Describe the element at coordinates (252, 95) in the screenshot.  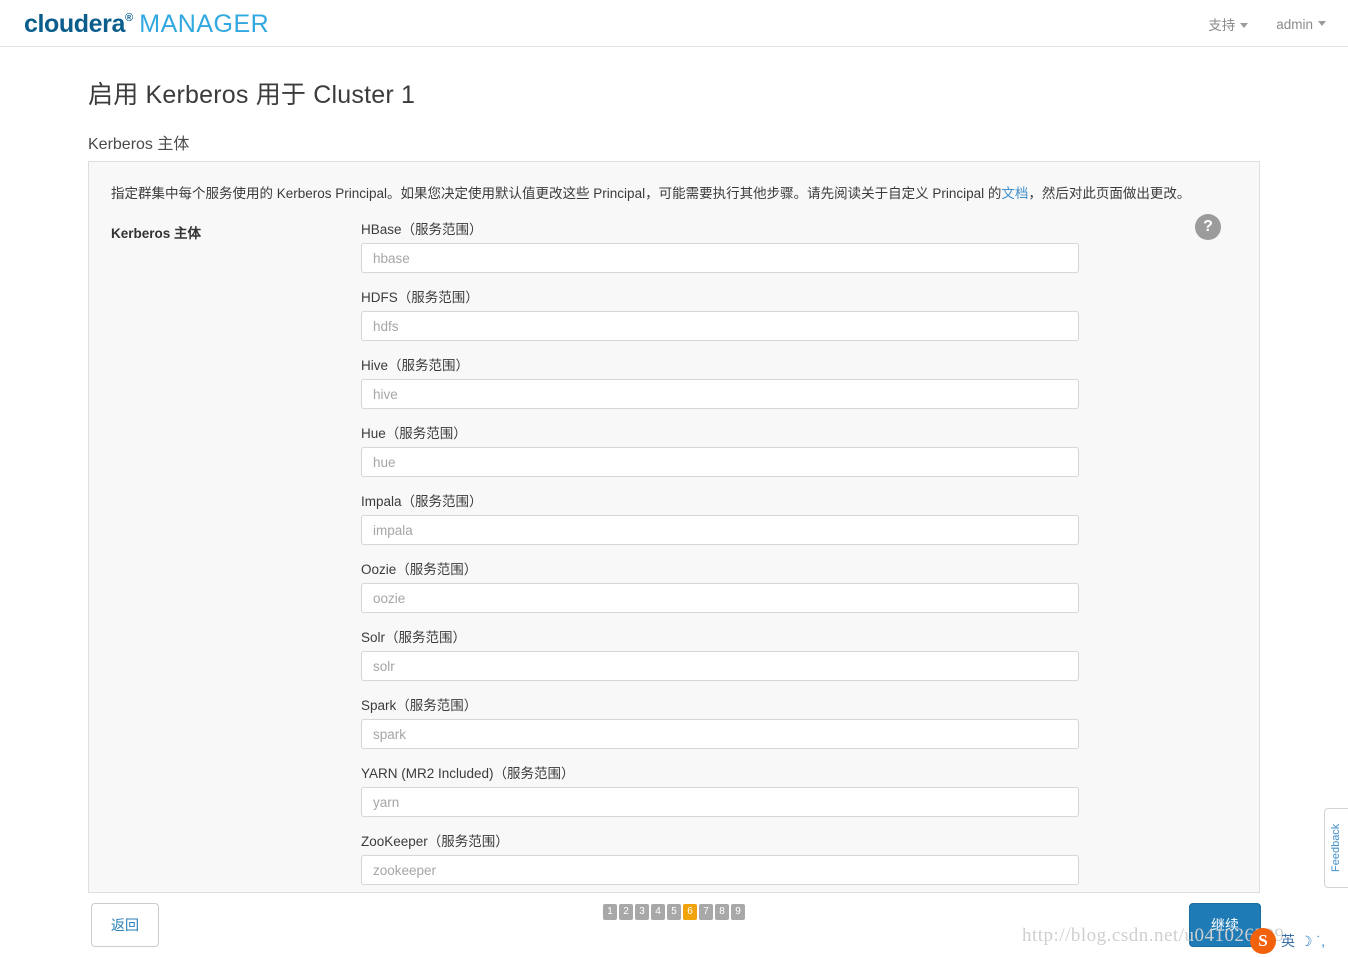
I see `page-title: 启用 Kerberos 用于 Cluster 1` at that location.